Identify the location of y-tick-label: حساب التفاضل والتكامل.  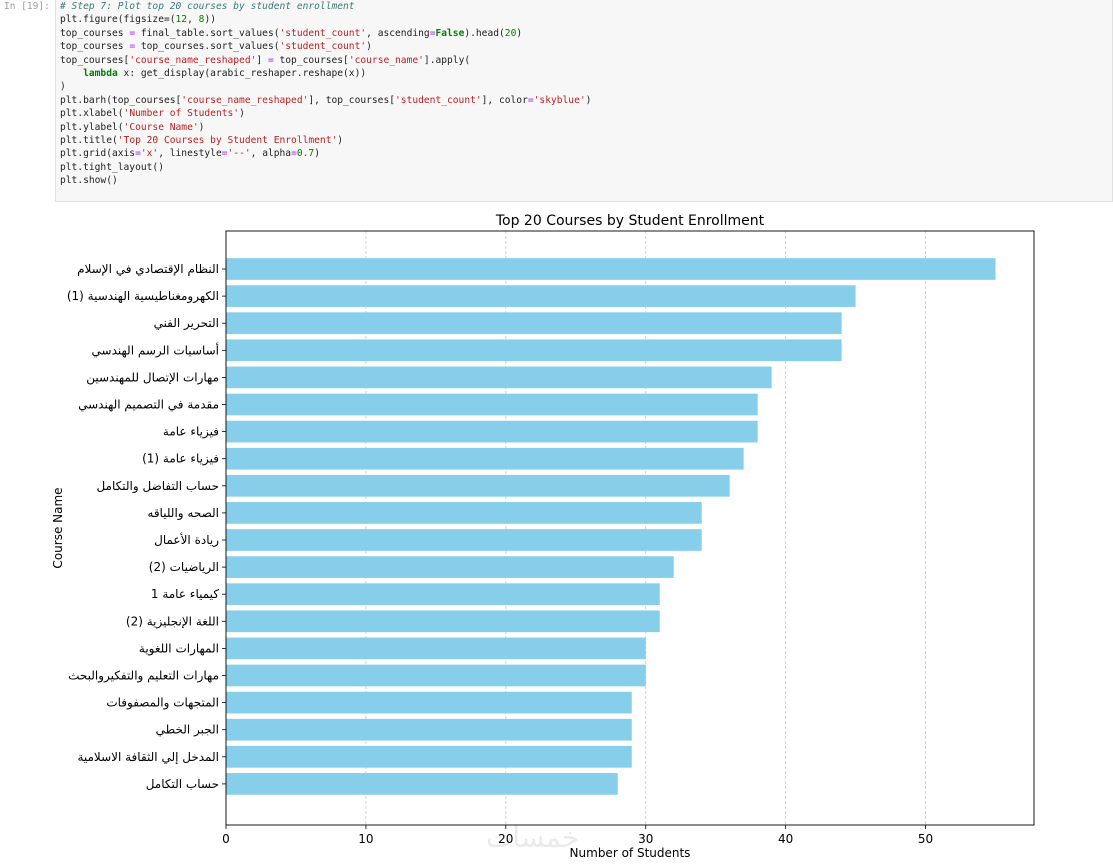
(157, 486).